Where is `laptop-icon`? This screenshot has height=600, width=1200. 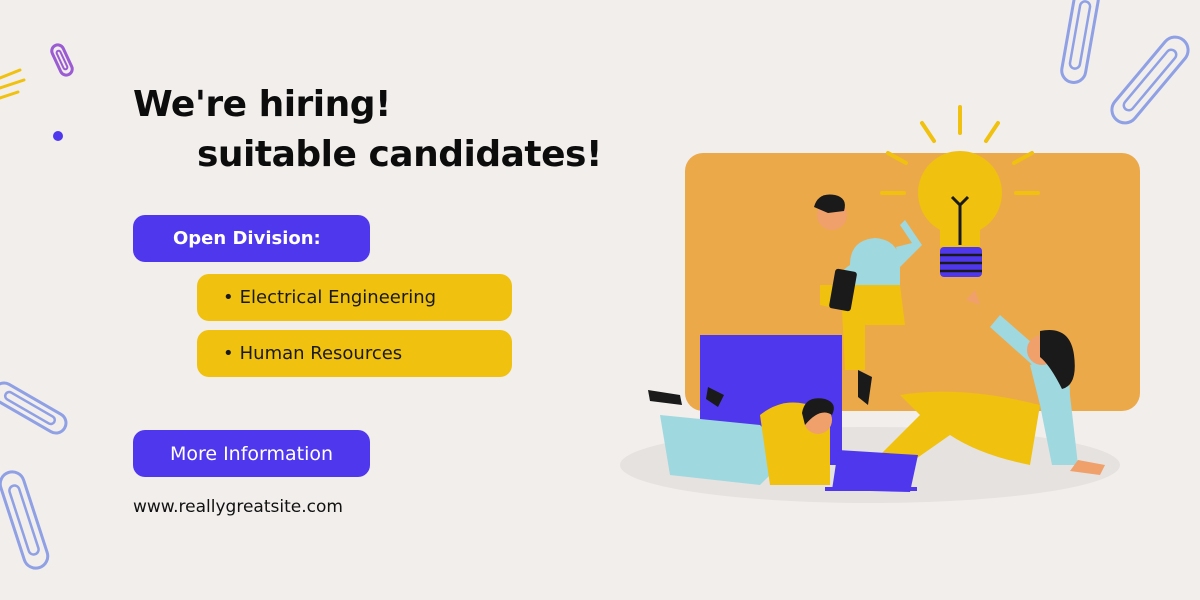 laptop-icon is located at coordinates (875, 471).